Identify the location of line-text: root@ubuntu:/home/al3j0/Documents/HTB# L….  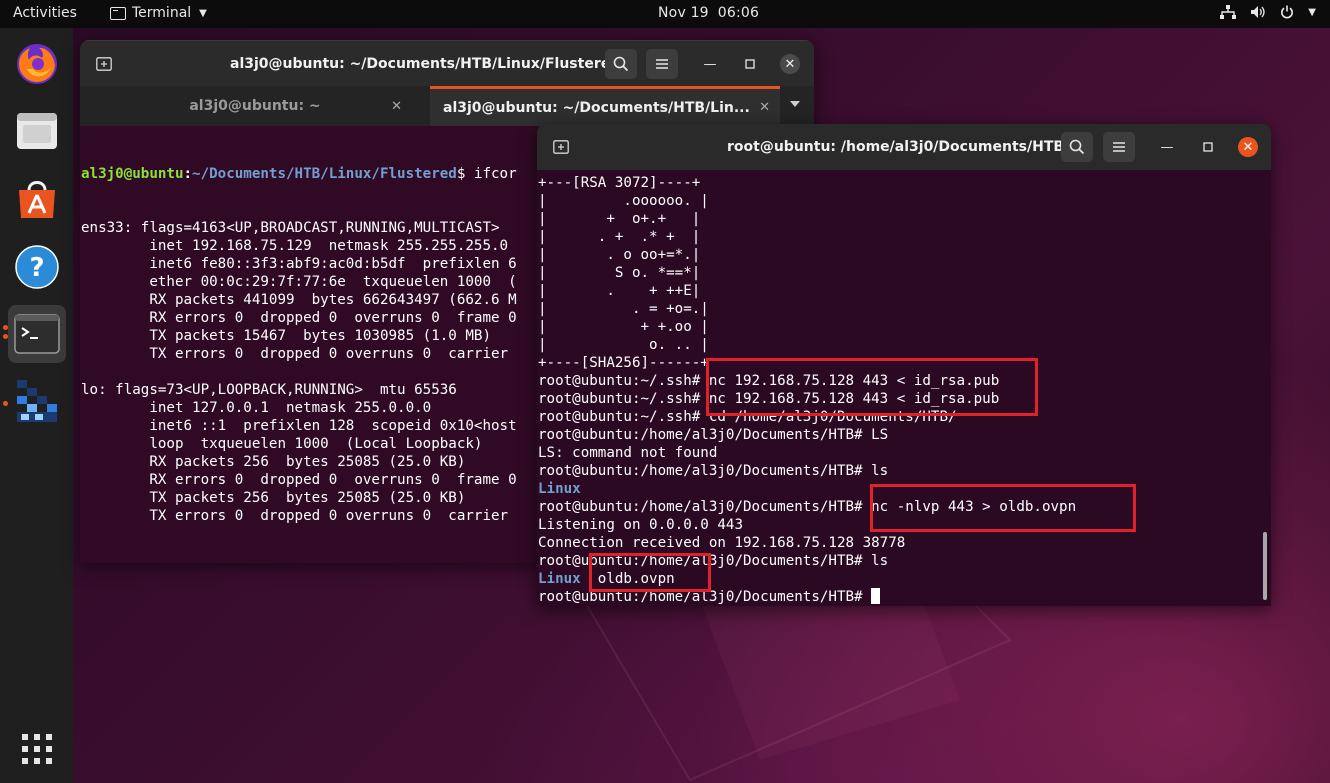
(713, 435).